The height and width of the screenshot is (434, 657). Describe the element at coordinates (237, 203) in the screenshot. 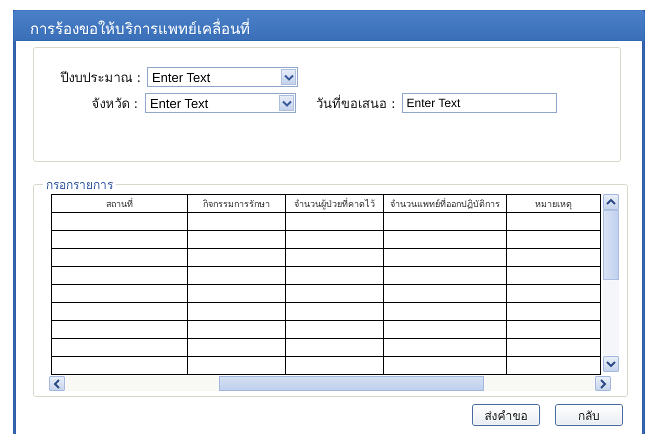

I see `column-header: กิจกรรมการรักษา` at that location.